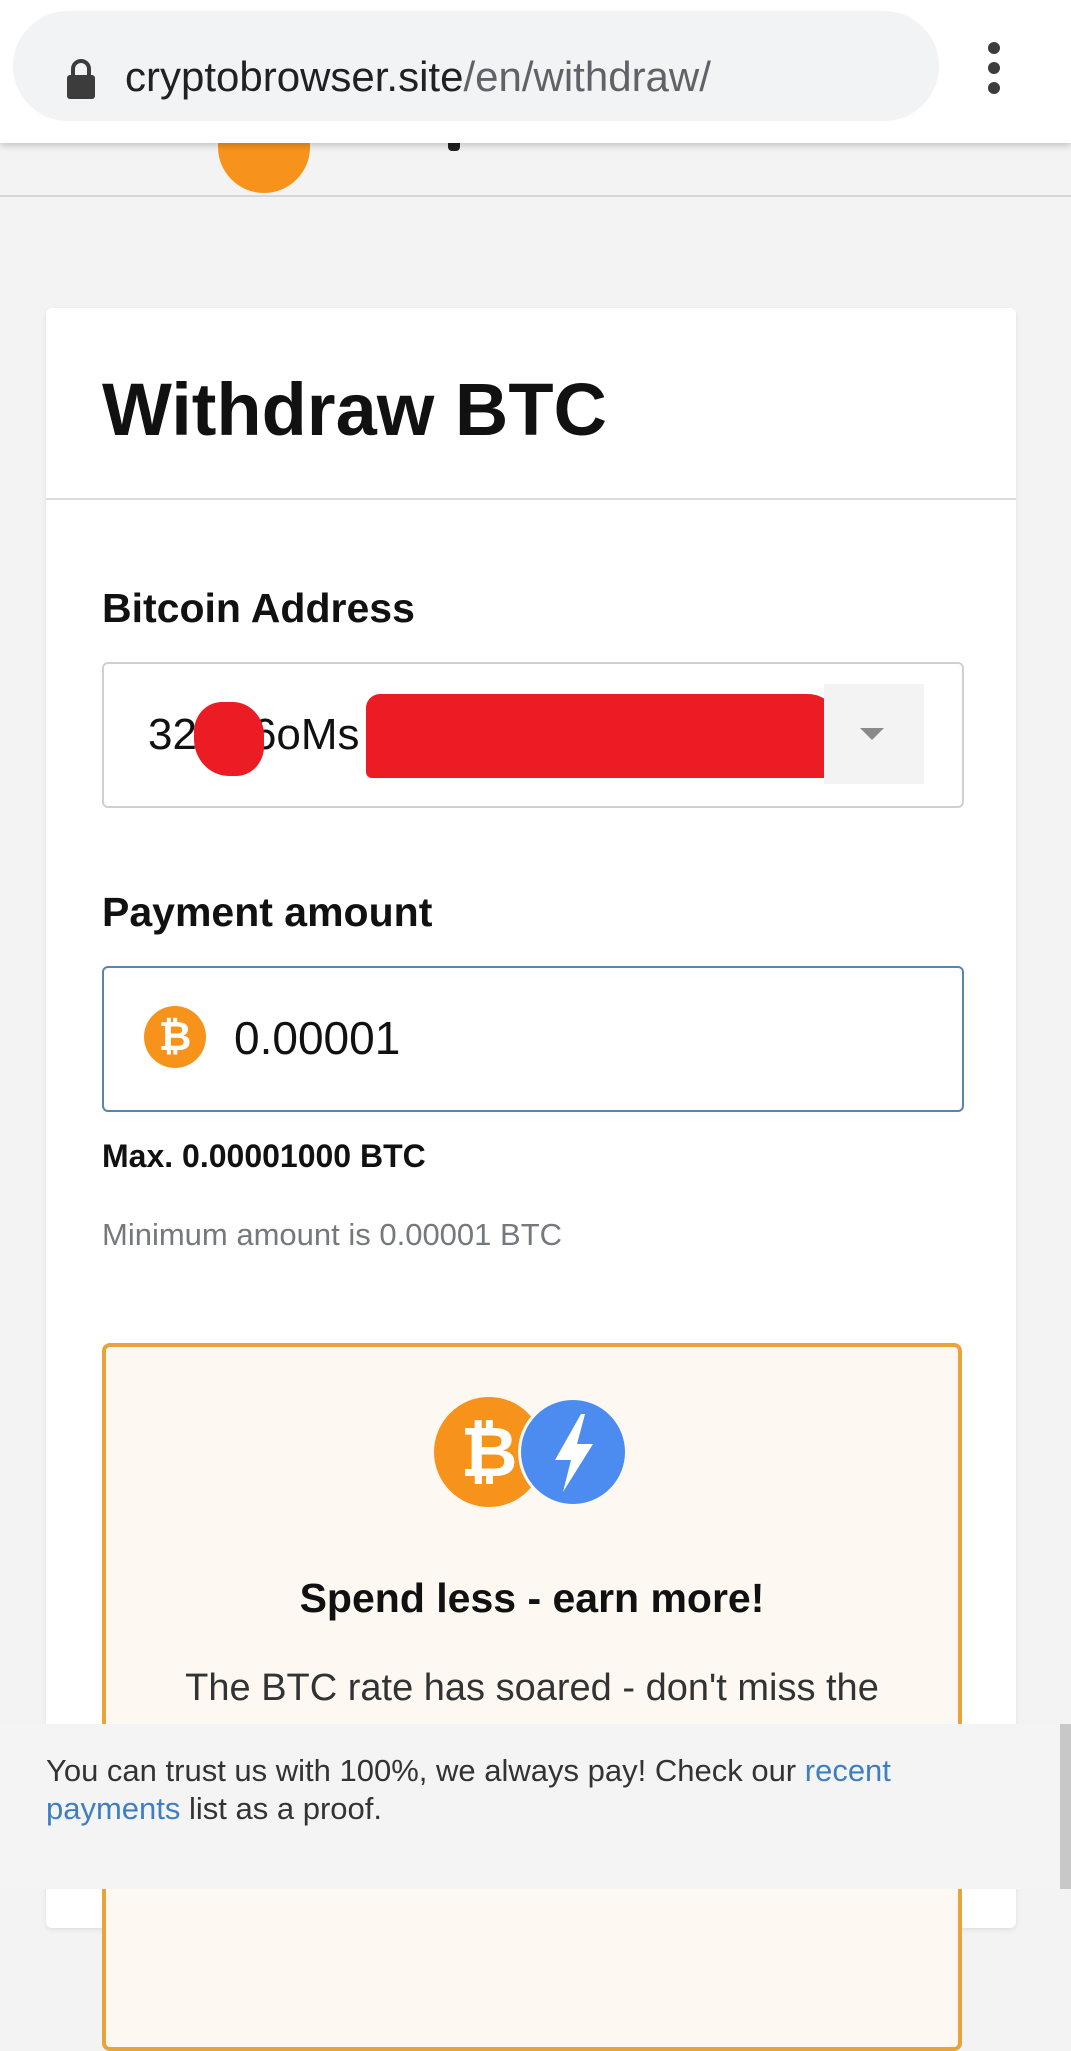 This screenshot has height=2051, width=1071. I want to click on browser-toolbar: cryptobrowser.site/en/withdraw/, so click(535, 71).